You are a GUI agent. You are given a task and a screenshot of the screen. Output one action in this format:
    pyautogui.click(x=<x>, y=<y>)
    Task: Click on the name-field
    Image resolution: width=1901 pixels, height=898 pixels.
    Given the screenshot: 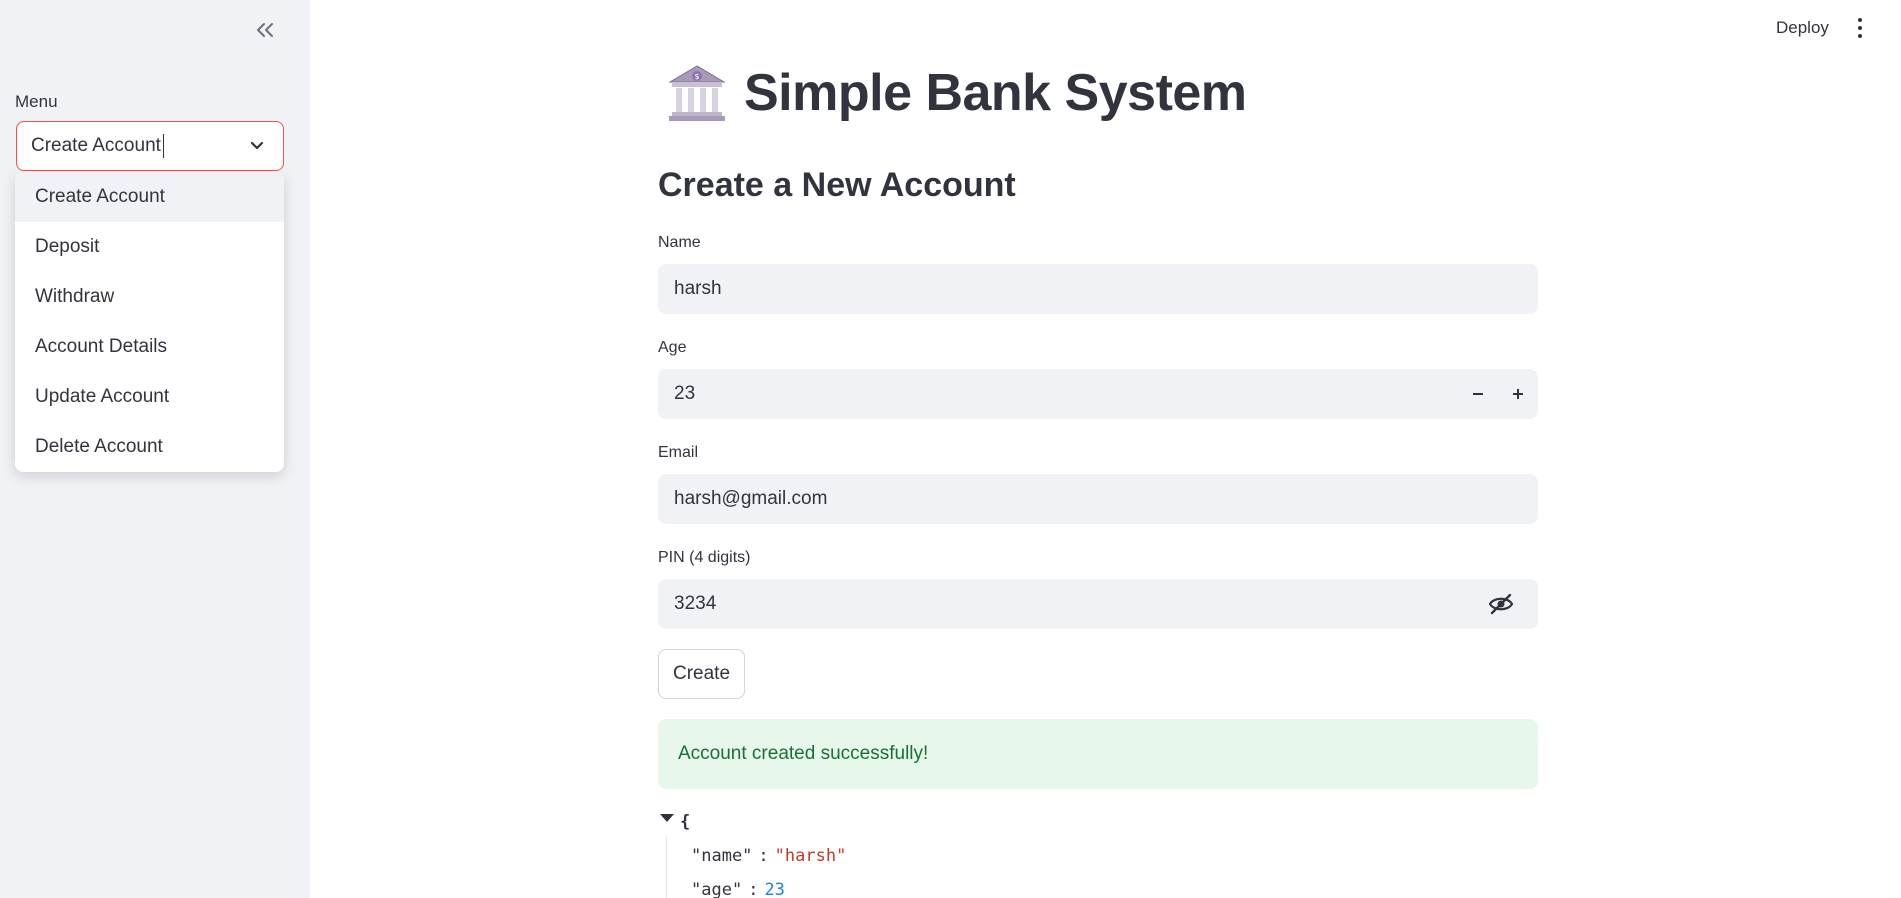 What is the action you would take?
    pyautogui.click(x=1098, y=289)
    